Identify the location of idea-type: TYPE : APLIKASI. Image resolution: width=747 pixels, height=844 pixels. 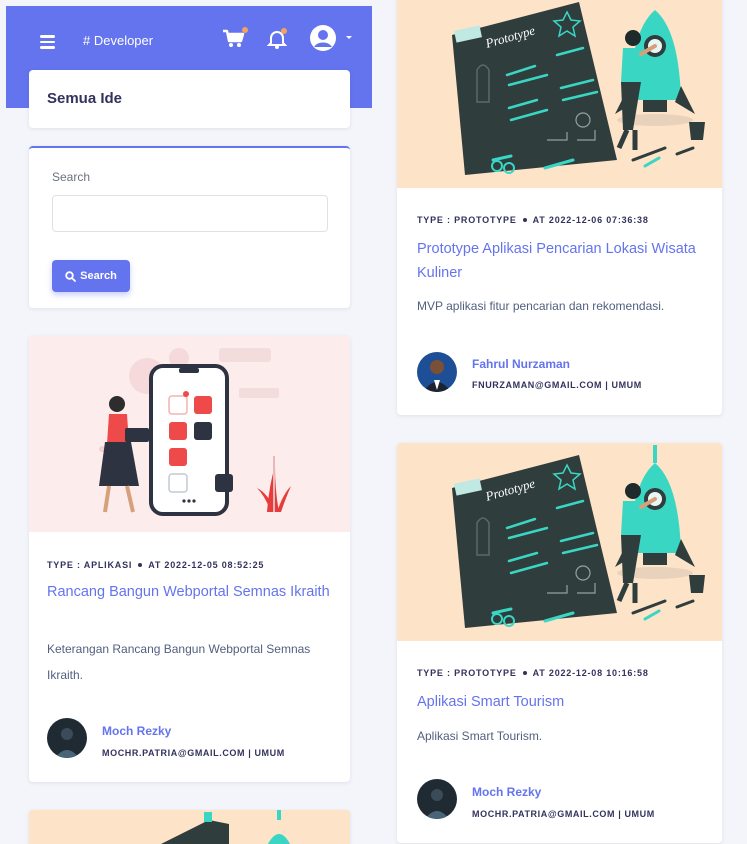
(90, 565).